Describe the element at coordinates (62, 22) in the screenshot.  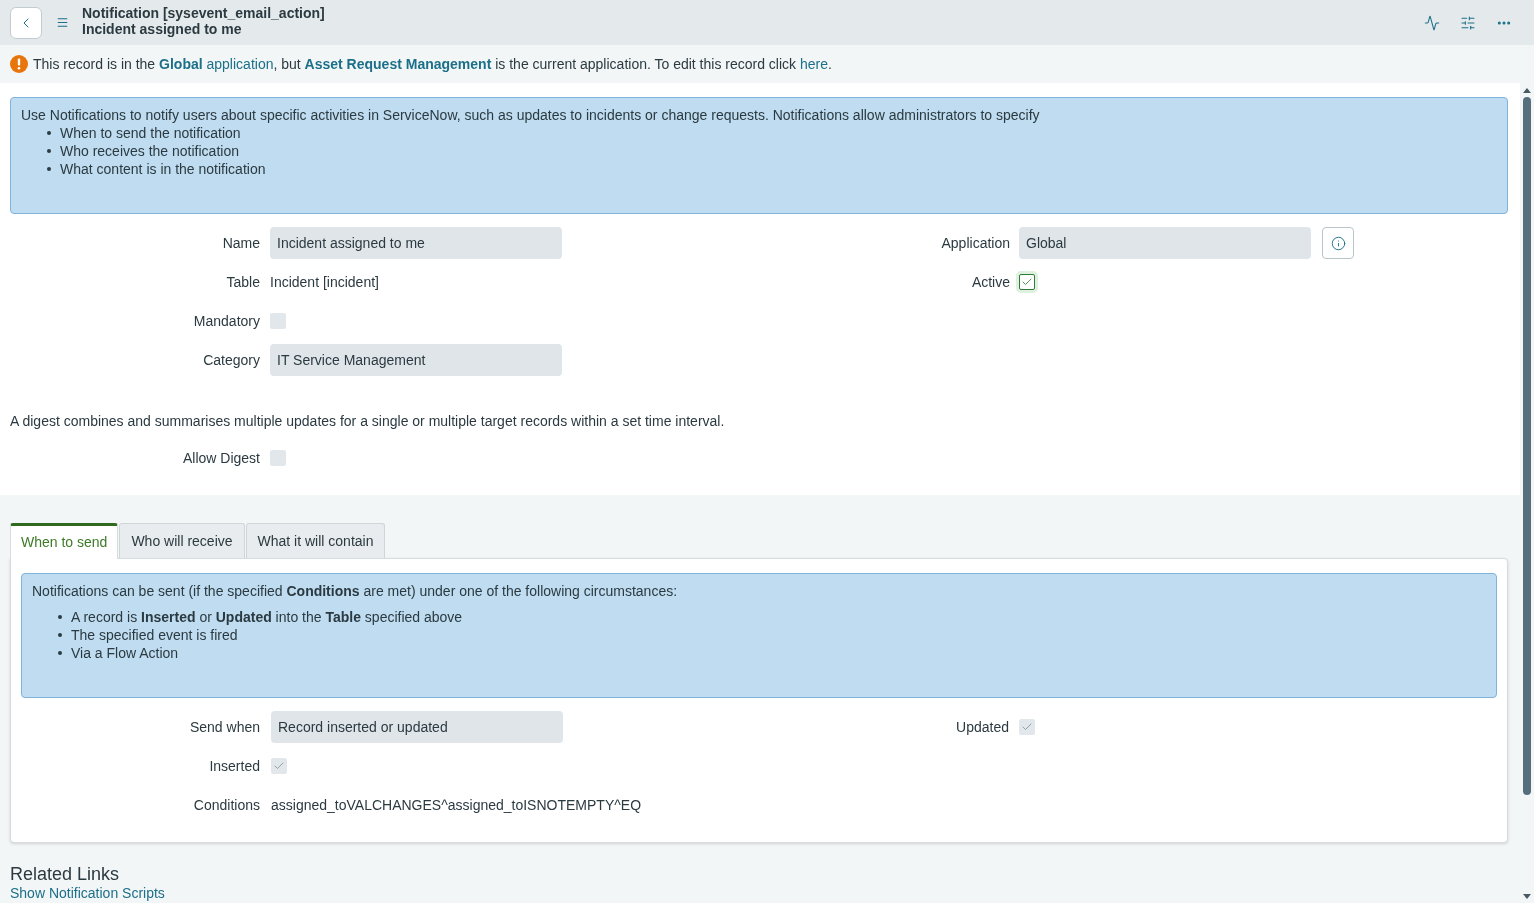
I see `menu-icon` at that location.